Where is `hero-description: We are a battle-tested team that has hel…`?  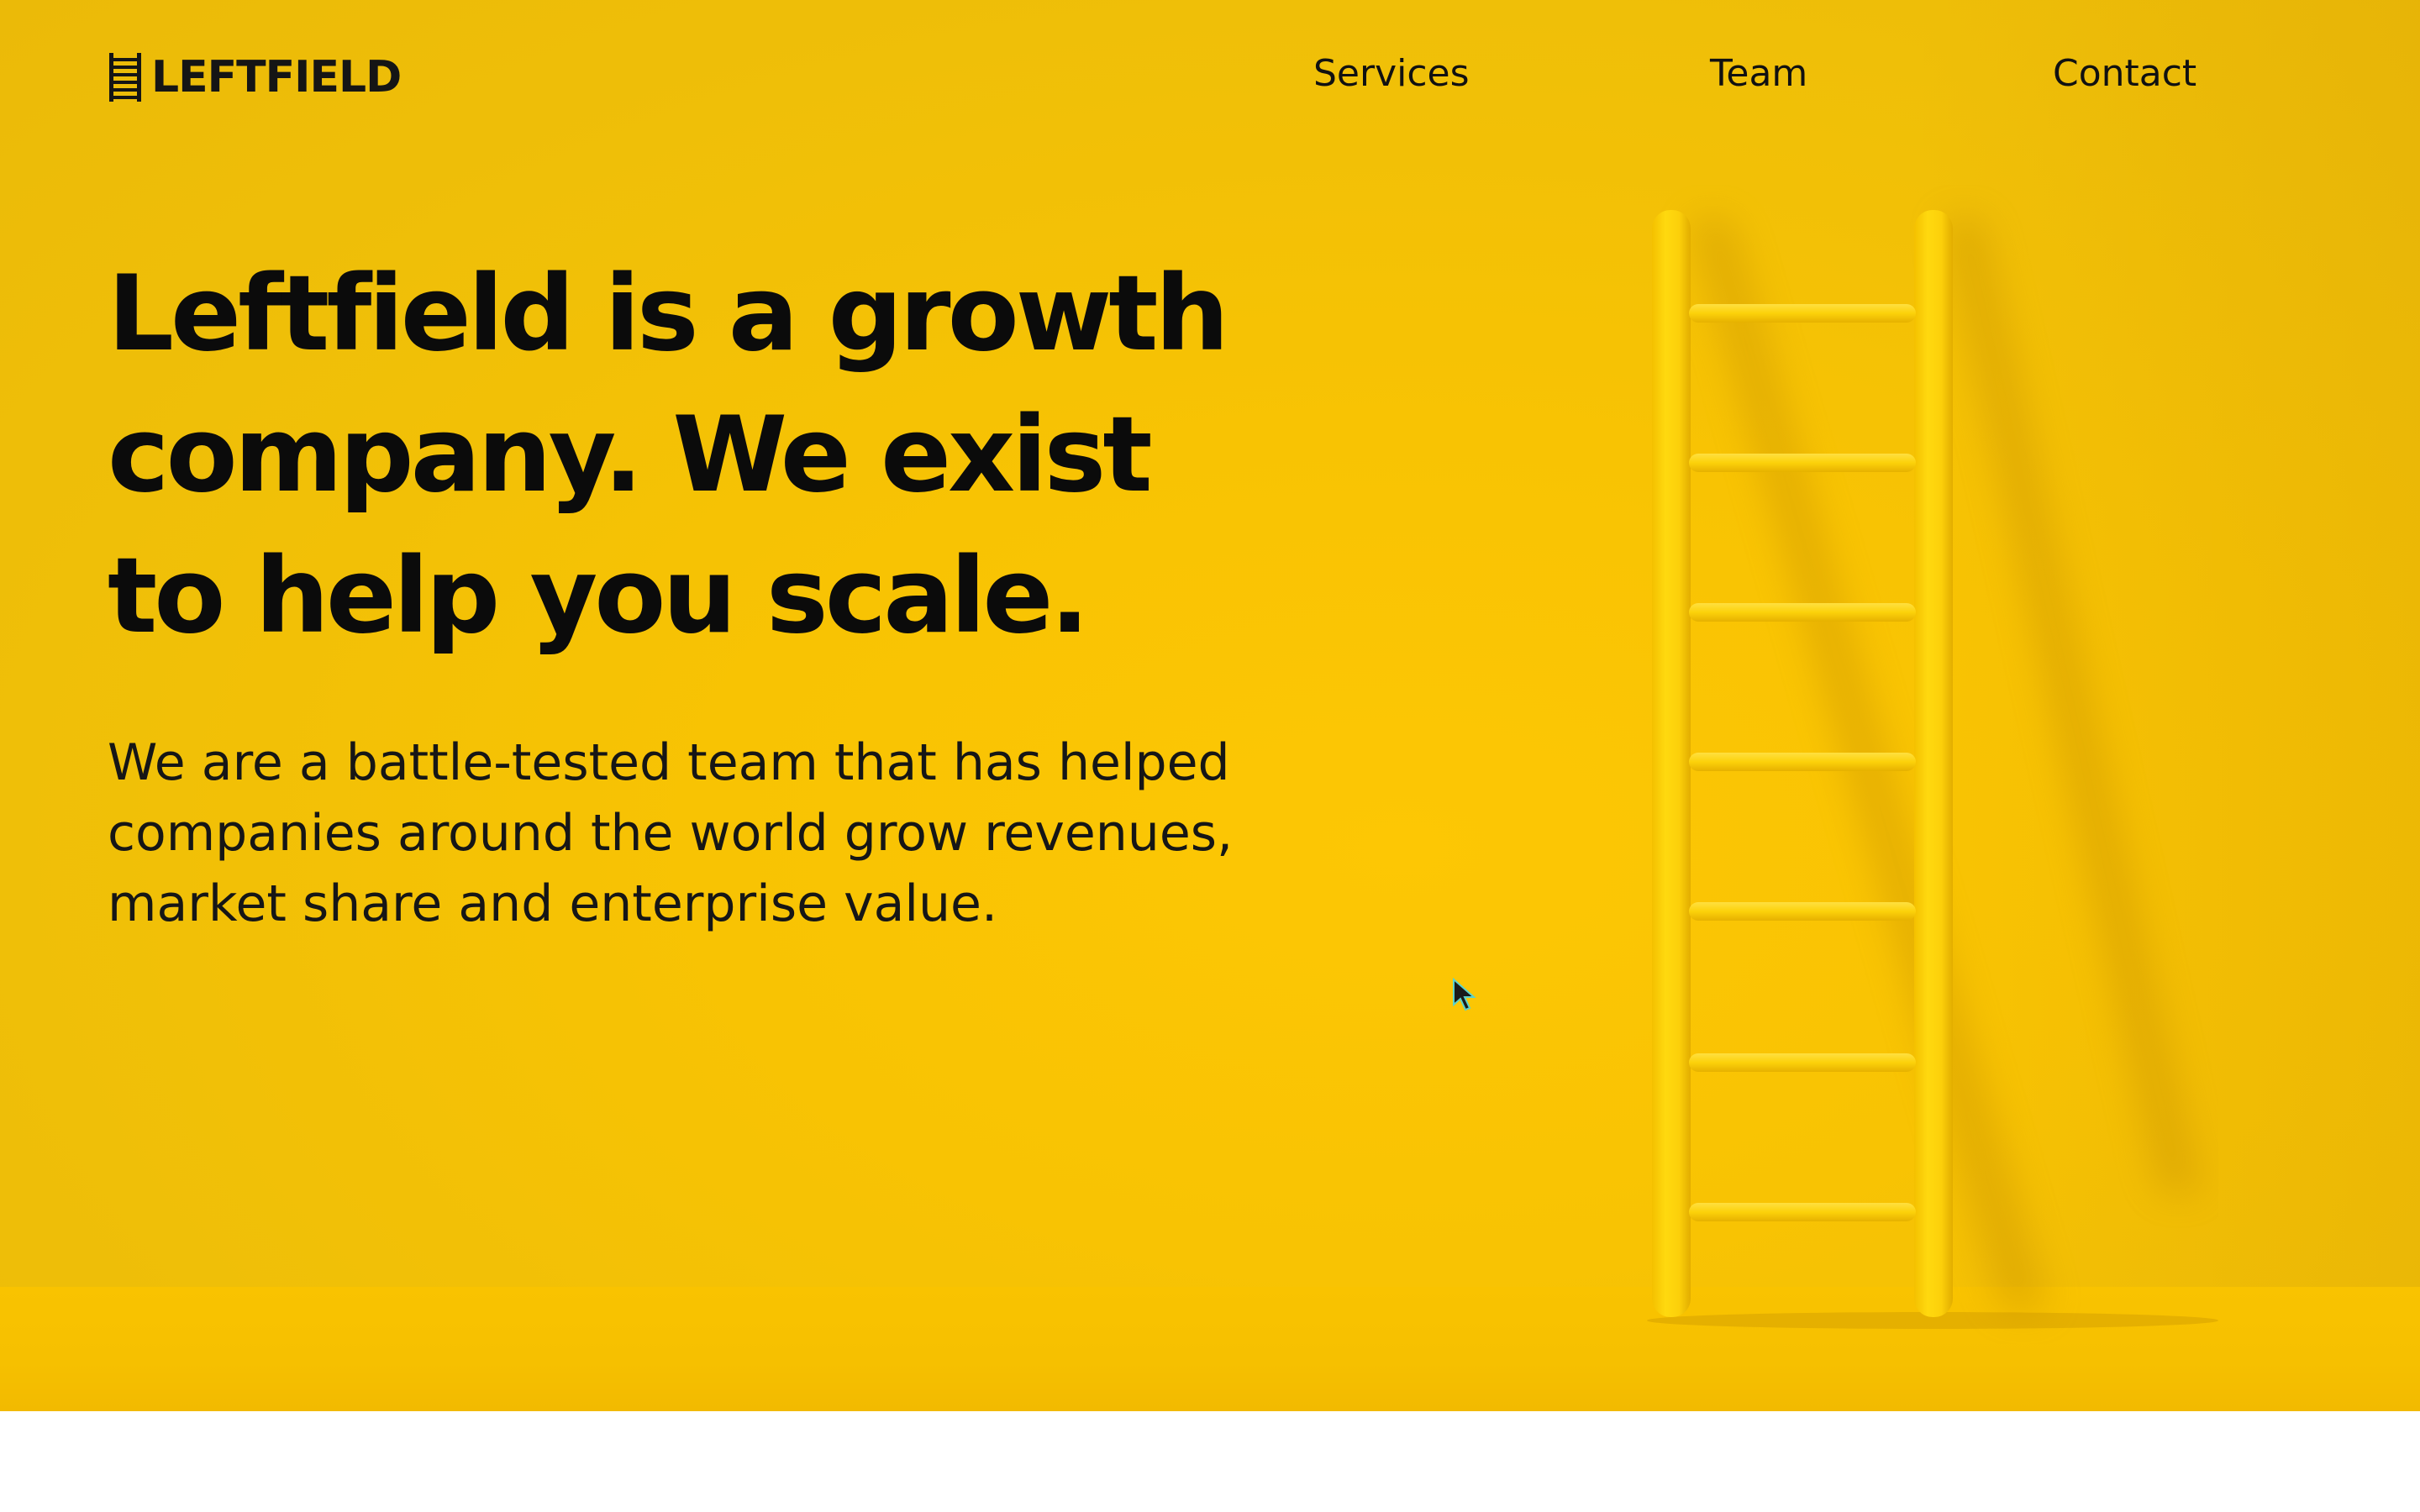 hero-description: We are a battle-tested team that has hel… is located at coordinates (671, 833).